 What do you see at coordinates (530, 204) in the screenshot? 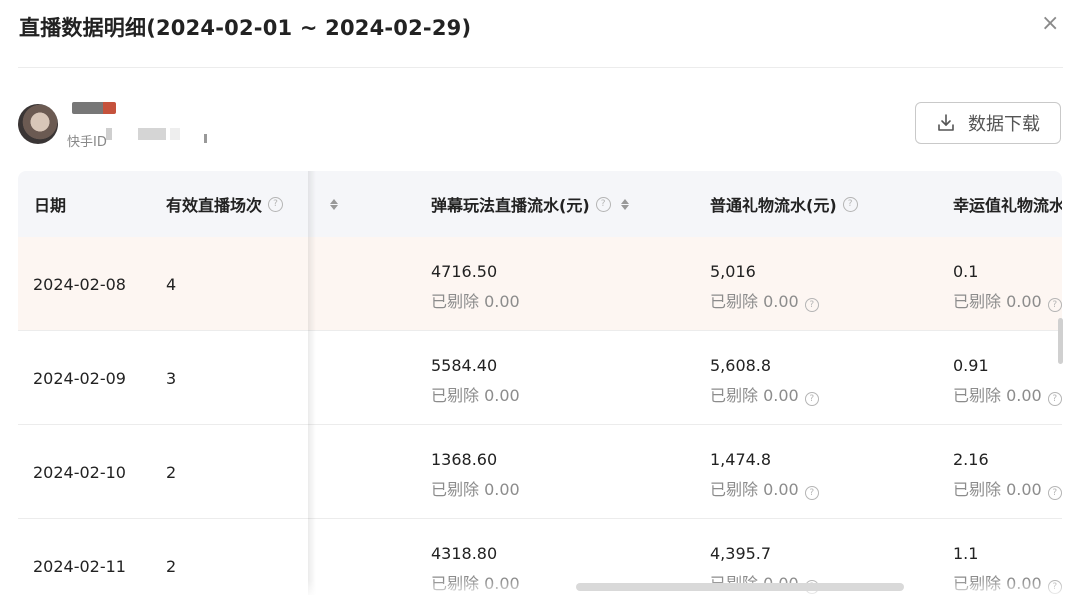
I see `header-danmaku: 弹幕玩法直播流水(元) ?` at bounding box center [530, 204].